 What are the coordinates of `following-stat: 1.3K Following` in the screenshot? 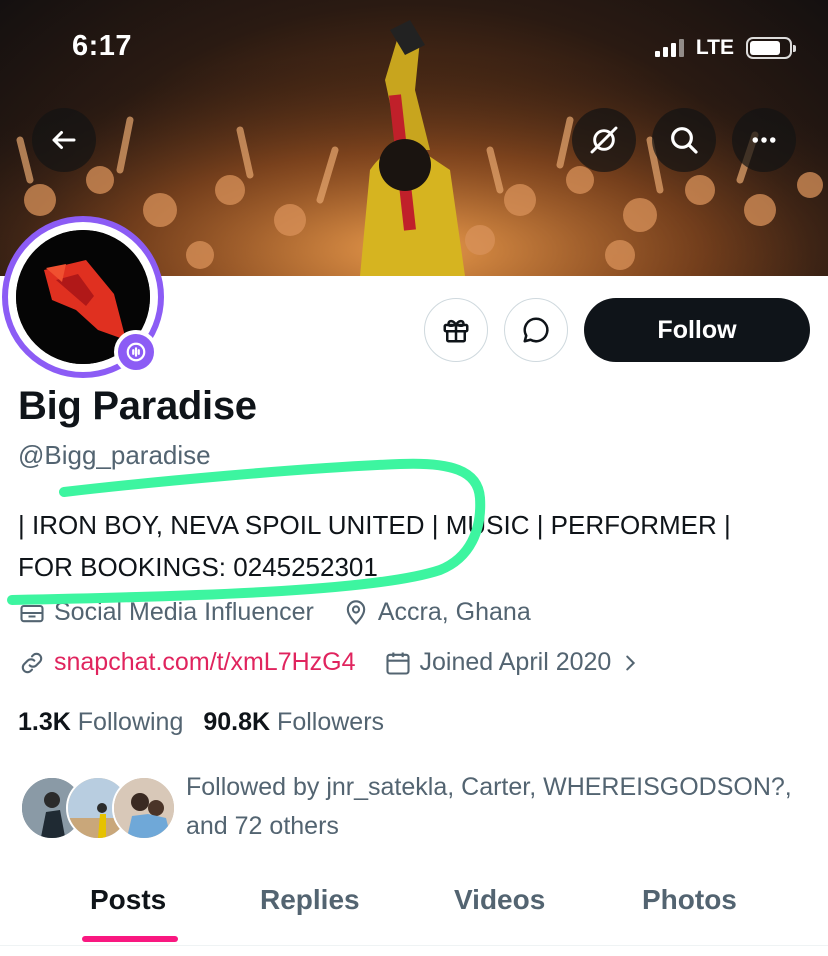 It's located at (100, 722).